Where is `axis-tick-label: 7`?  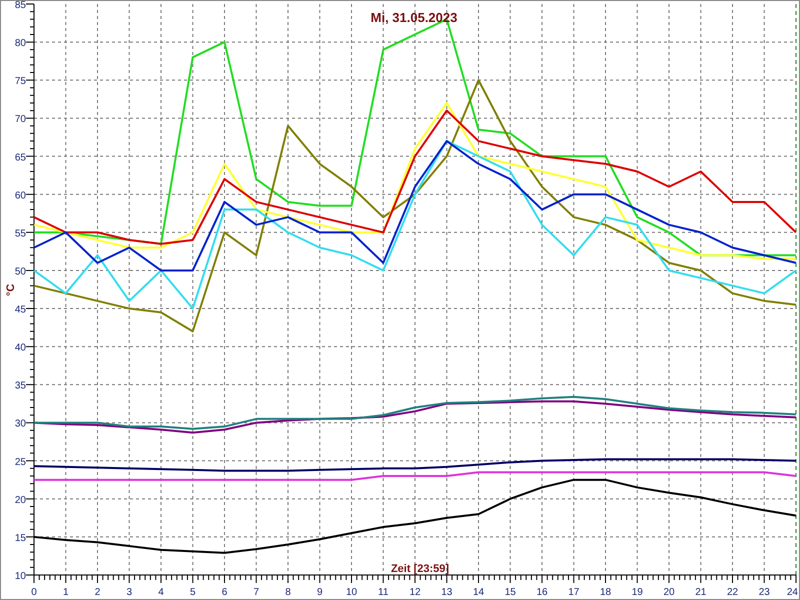 axis-tick-label: 7 is located at coordinates (256, 592).